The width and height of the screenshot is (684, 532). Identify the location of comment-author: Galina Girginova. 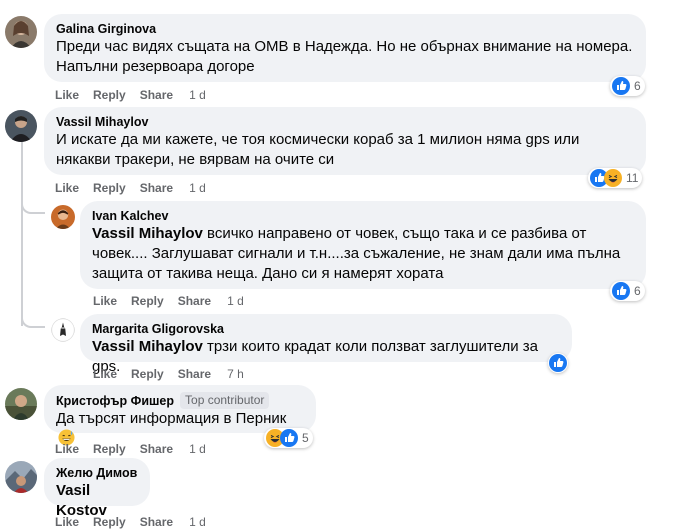
(345, 29).